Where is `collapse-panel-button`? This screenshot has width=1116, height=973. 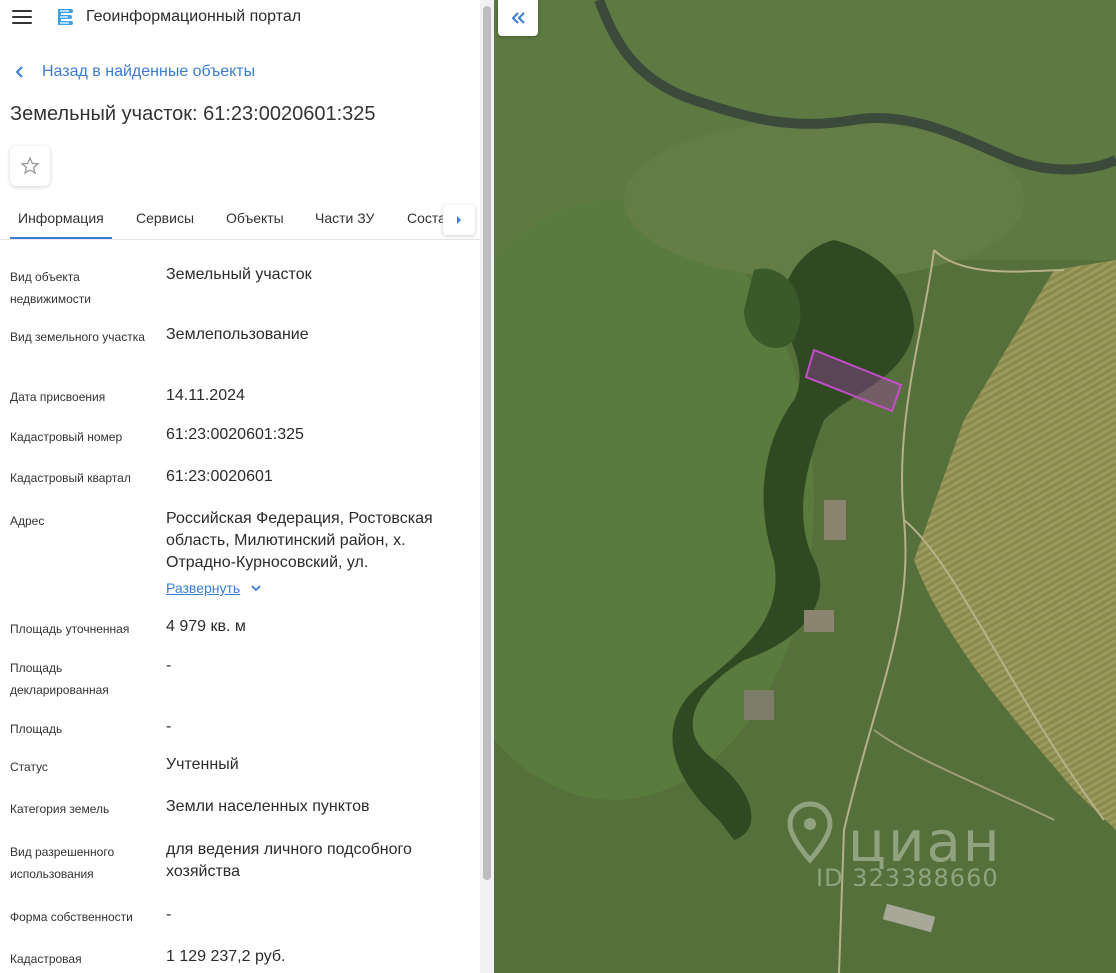 collapse-panel-button is located at coordinates (518, 18).